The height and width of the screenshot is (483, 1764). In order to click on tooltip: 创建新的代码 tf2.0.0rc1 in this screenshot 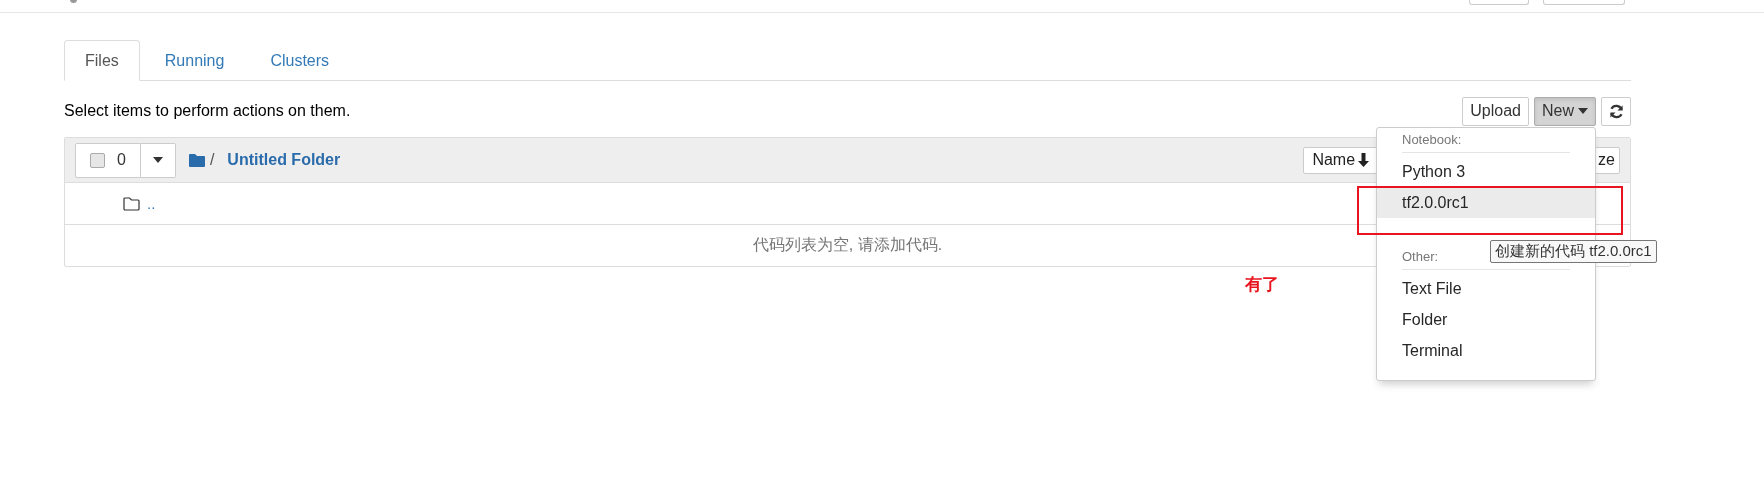, I will do `click(1573, 251)`.